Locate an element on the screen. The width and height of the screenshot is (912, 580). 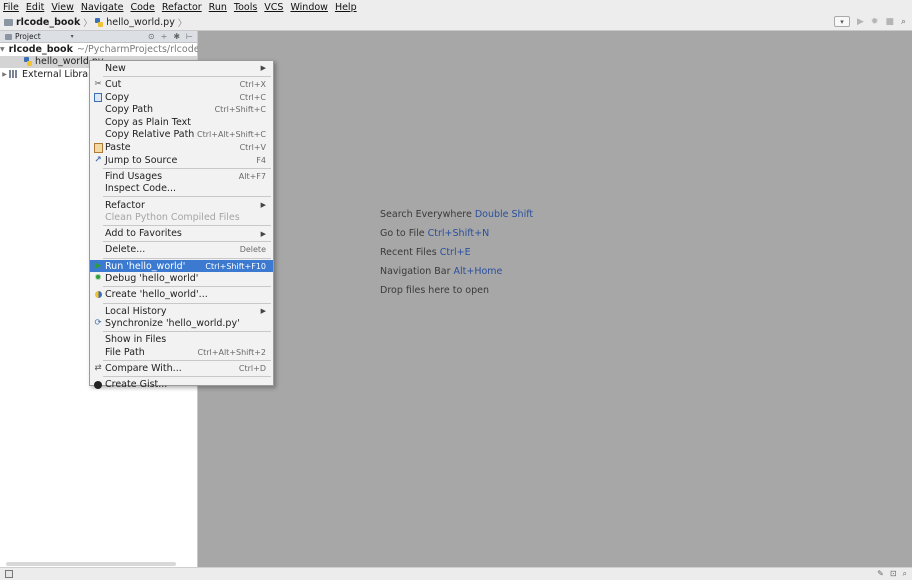
chevron-down-icon: ▾ is located at coordinates (72, 36).